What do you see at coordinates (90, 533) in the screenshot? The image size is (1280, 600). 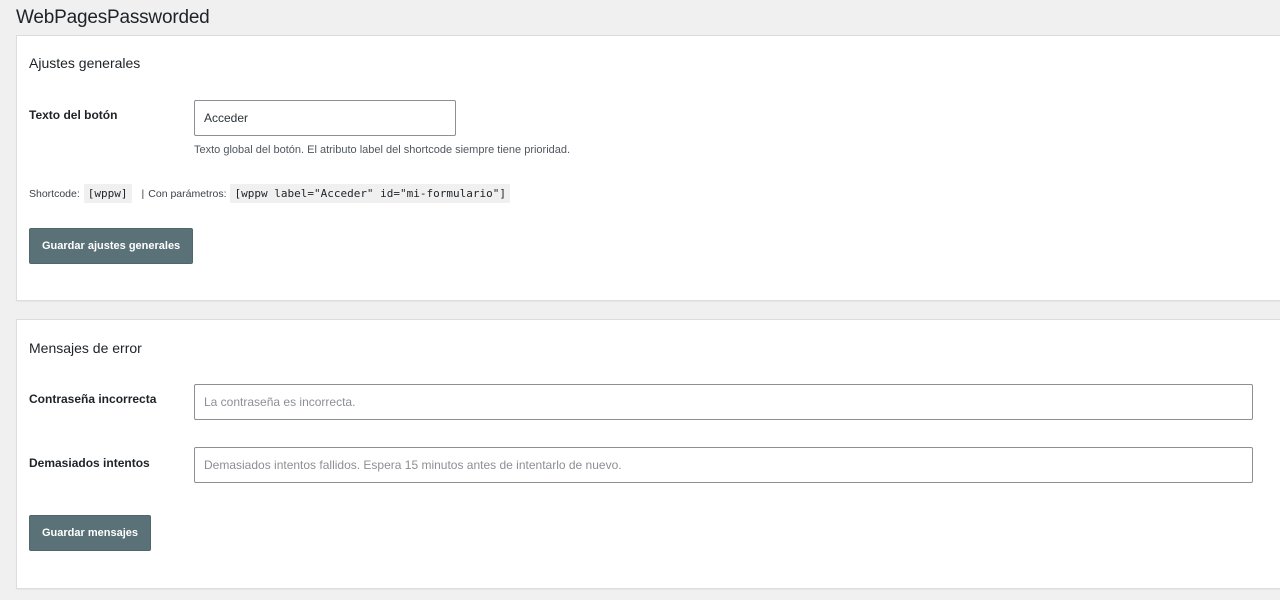 I see `save-messages-button: Guardar mensajes` at bounding box center [90, 533].